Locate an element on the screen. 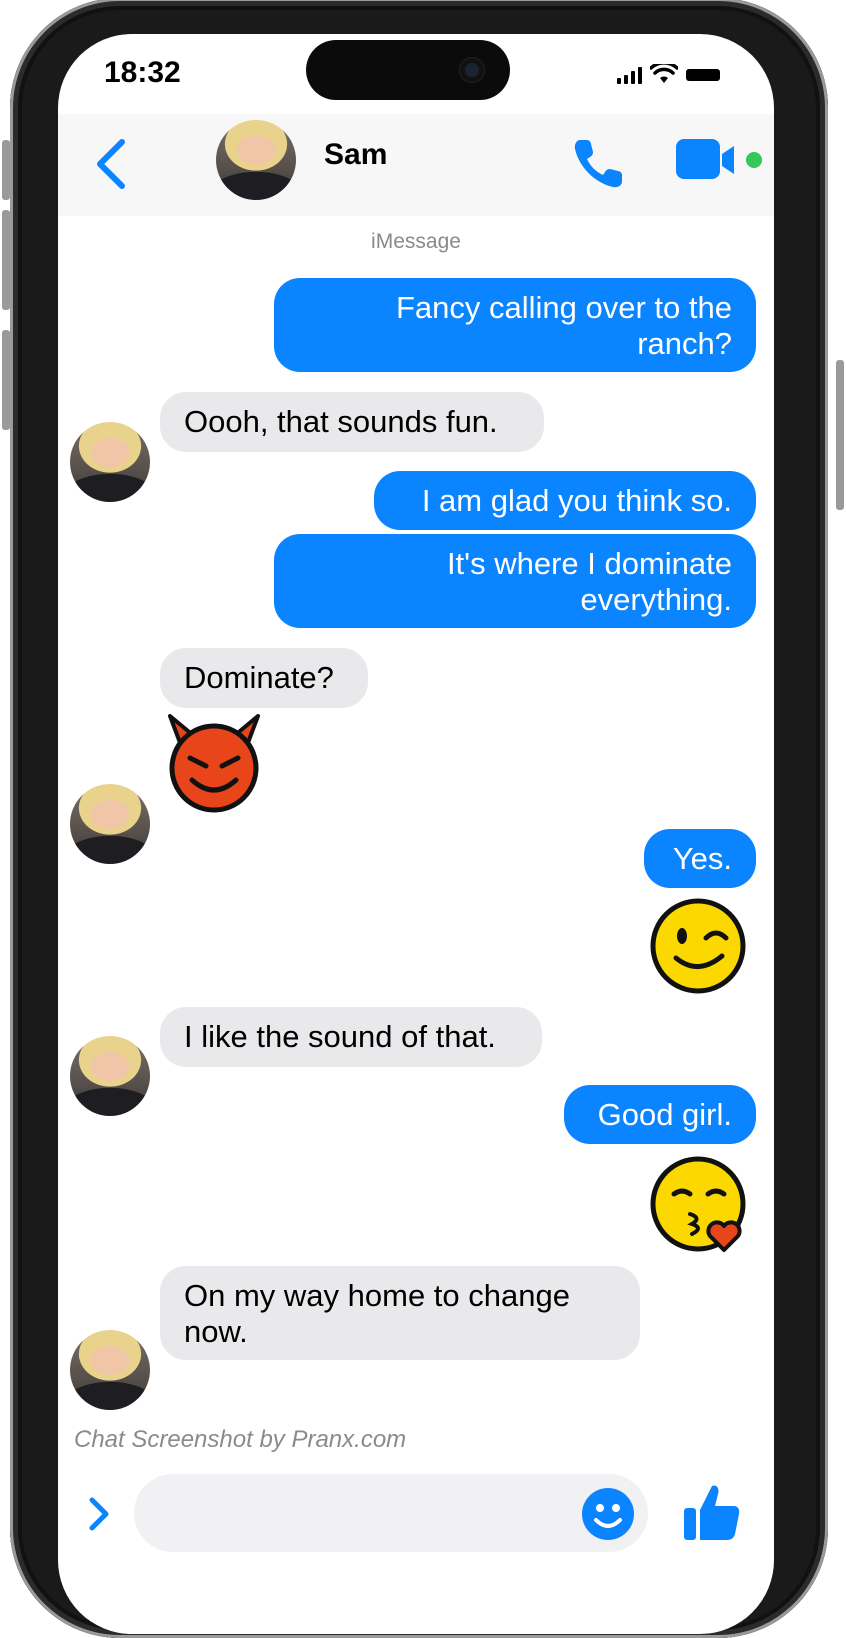 The width and height of the screenshot is (846, 1638). status-time: 18:32 is located at coordinates (142, 72).